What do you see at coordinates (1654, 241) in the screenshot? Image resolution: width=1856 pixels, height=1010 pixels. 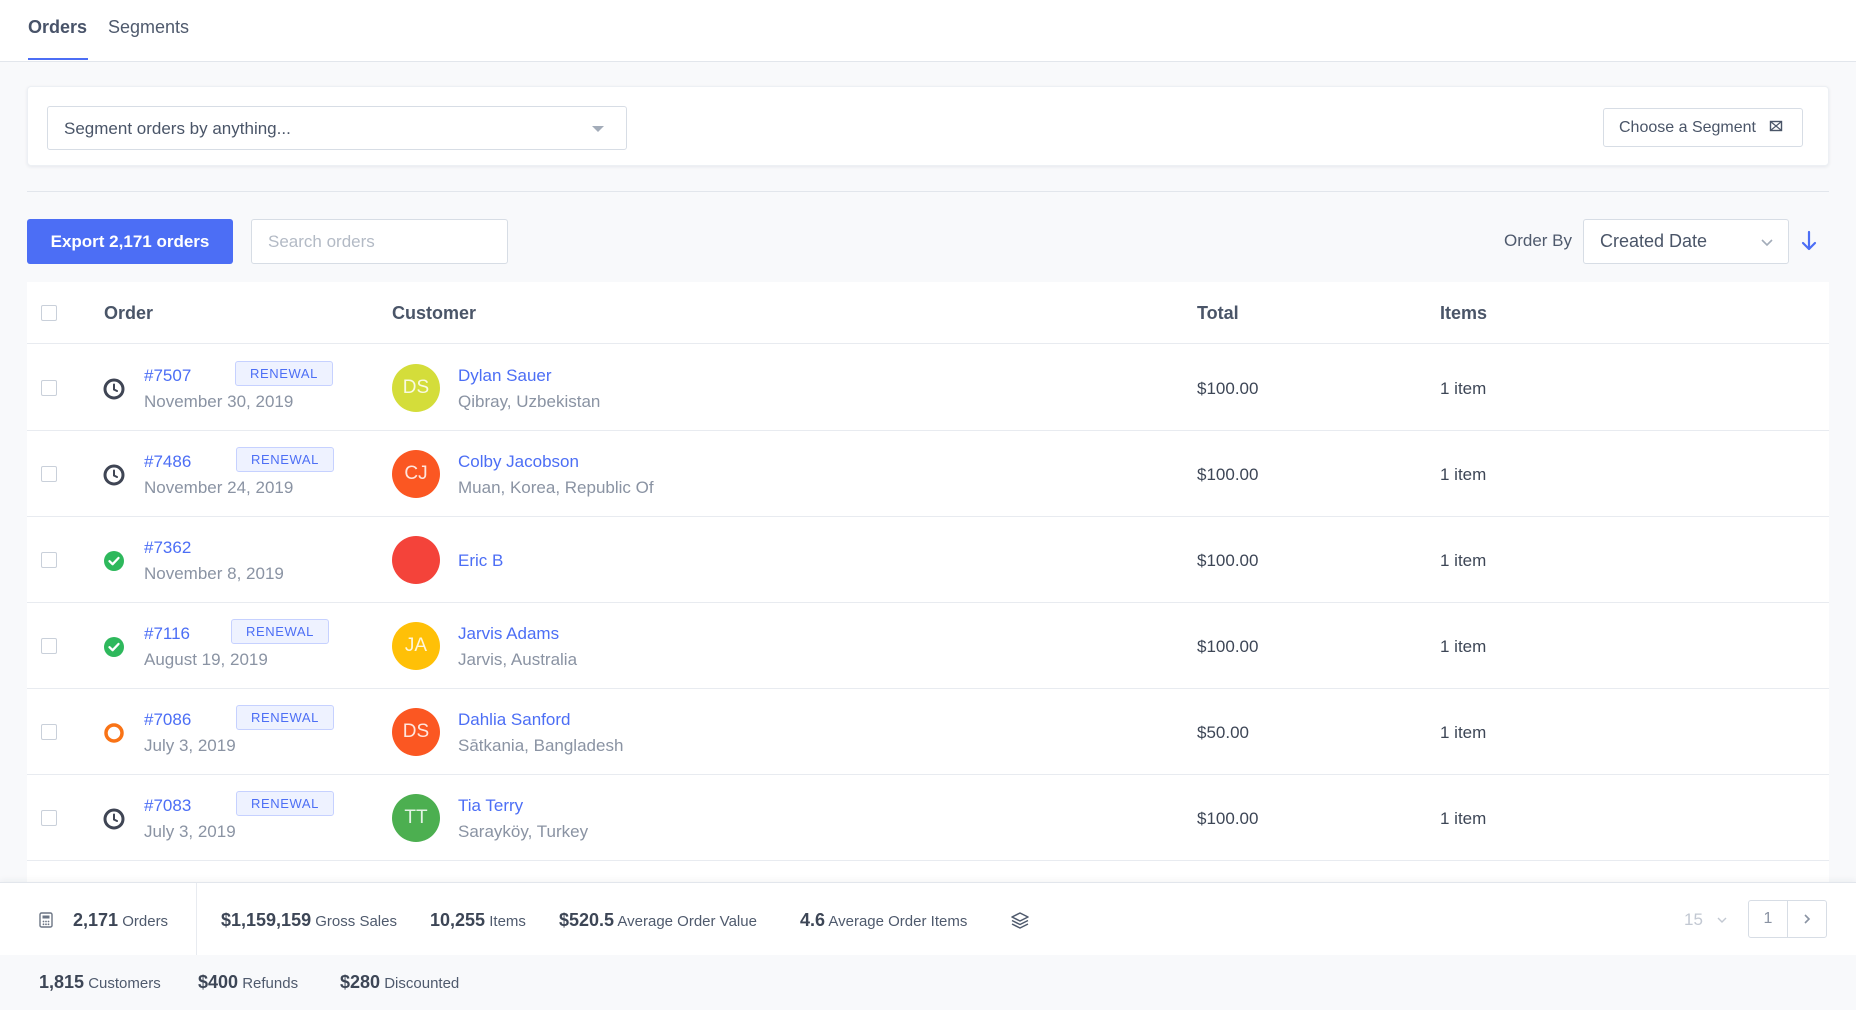 I see `order-by-value: Created Date` at bounding box center [1654, 241].